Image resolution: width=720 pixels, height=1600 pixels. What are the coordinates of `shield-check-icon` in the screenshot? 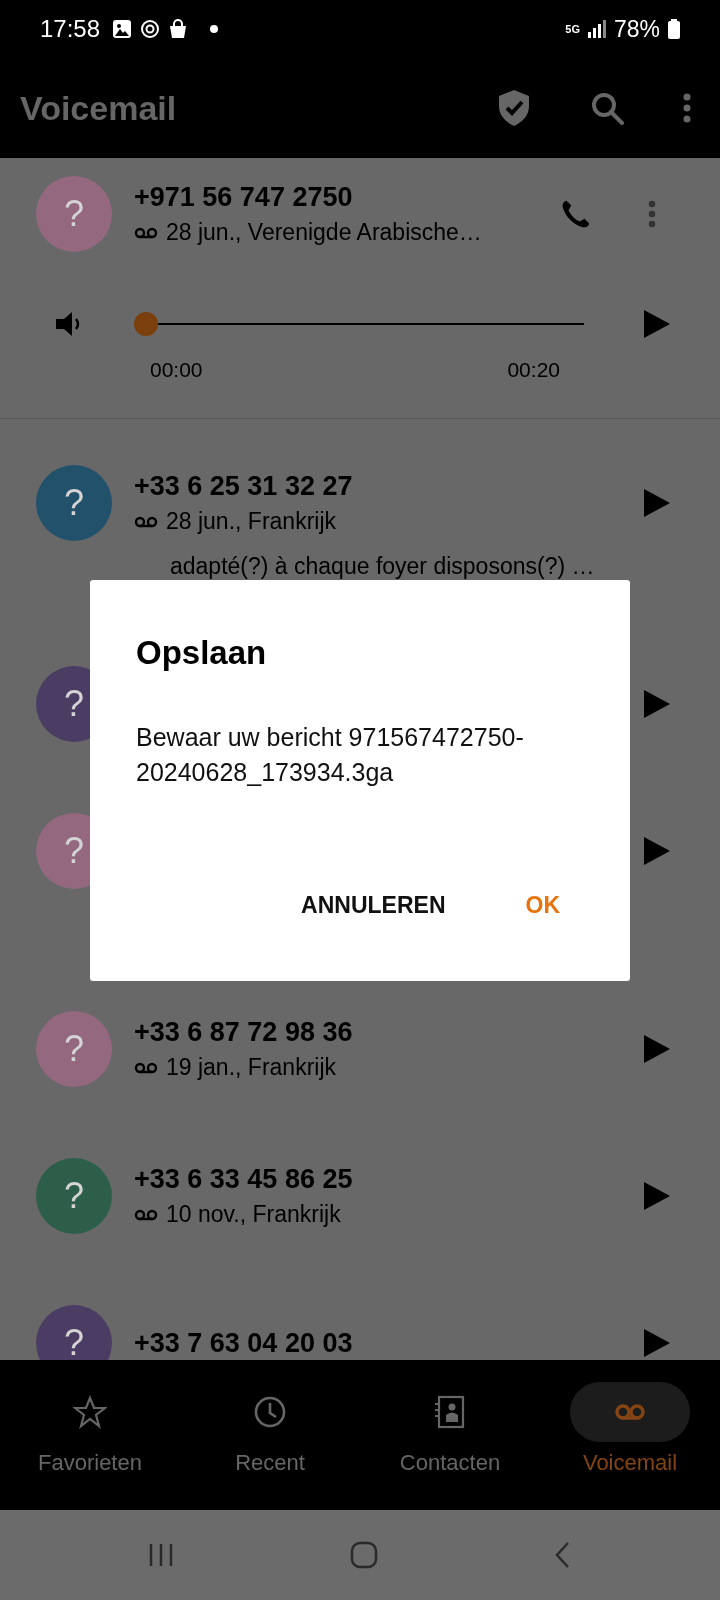 It's located at (514, 108).